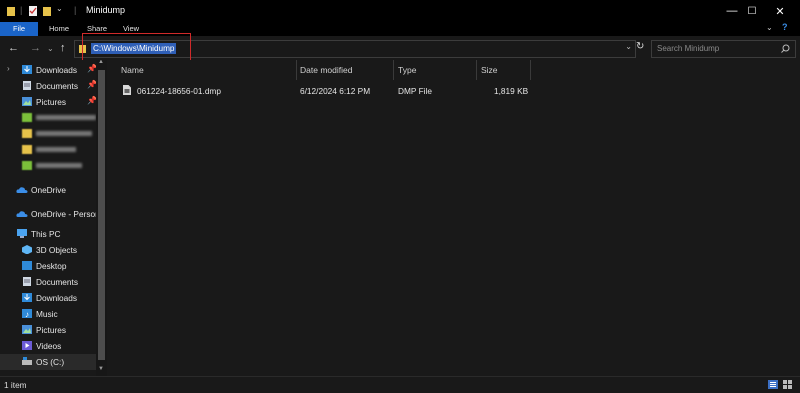 The image size is (800, 393). What do you see at coordinates (127, 90) in the screenshot?
I see `file-icon` at bounding box center [127, 90].